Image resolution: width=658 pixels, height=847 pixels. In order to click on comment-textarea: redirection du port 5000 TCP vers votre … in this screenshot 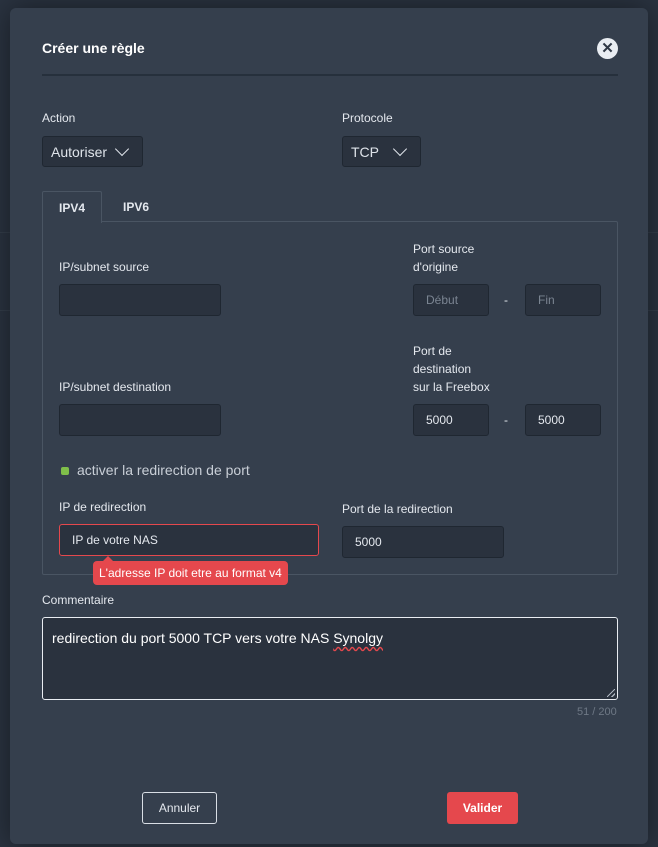, I will do `click(330, 658)`.